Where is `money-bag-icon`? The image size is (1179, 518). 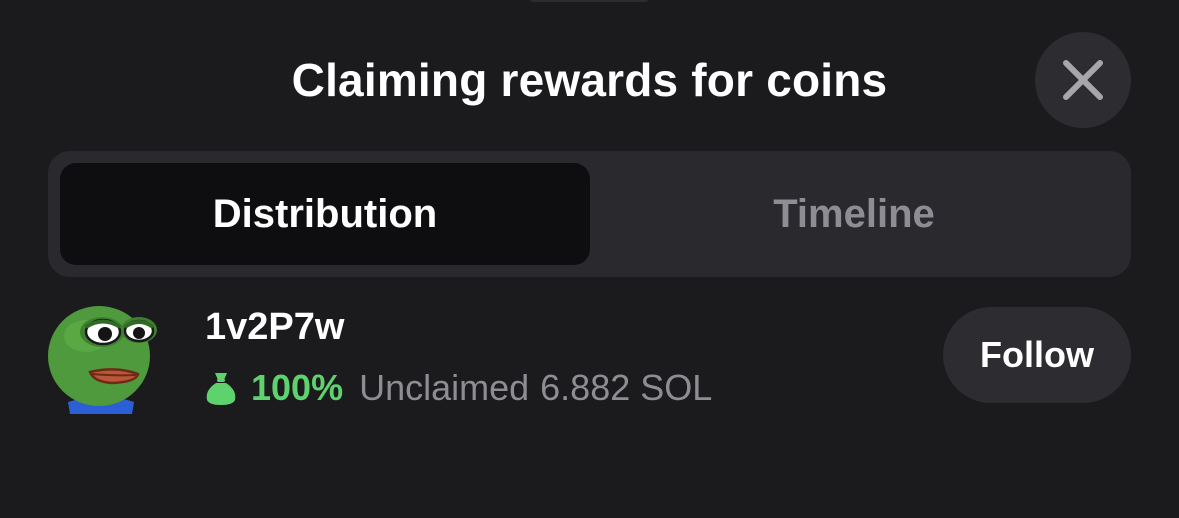
money-bag-icon is located at coordinates (221, 389).